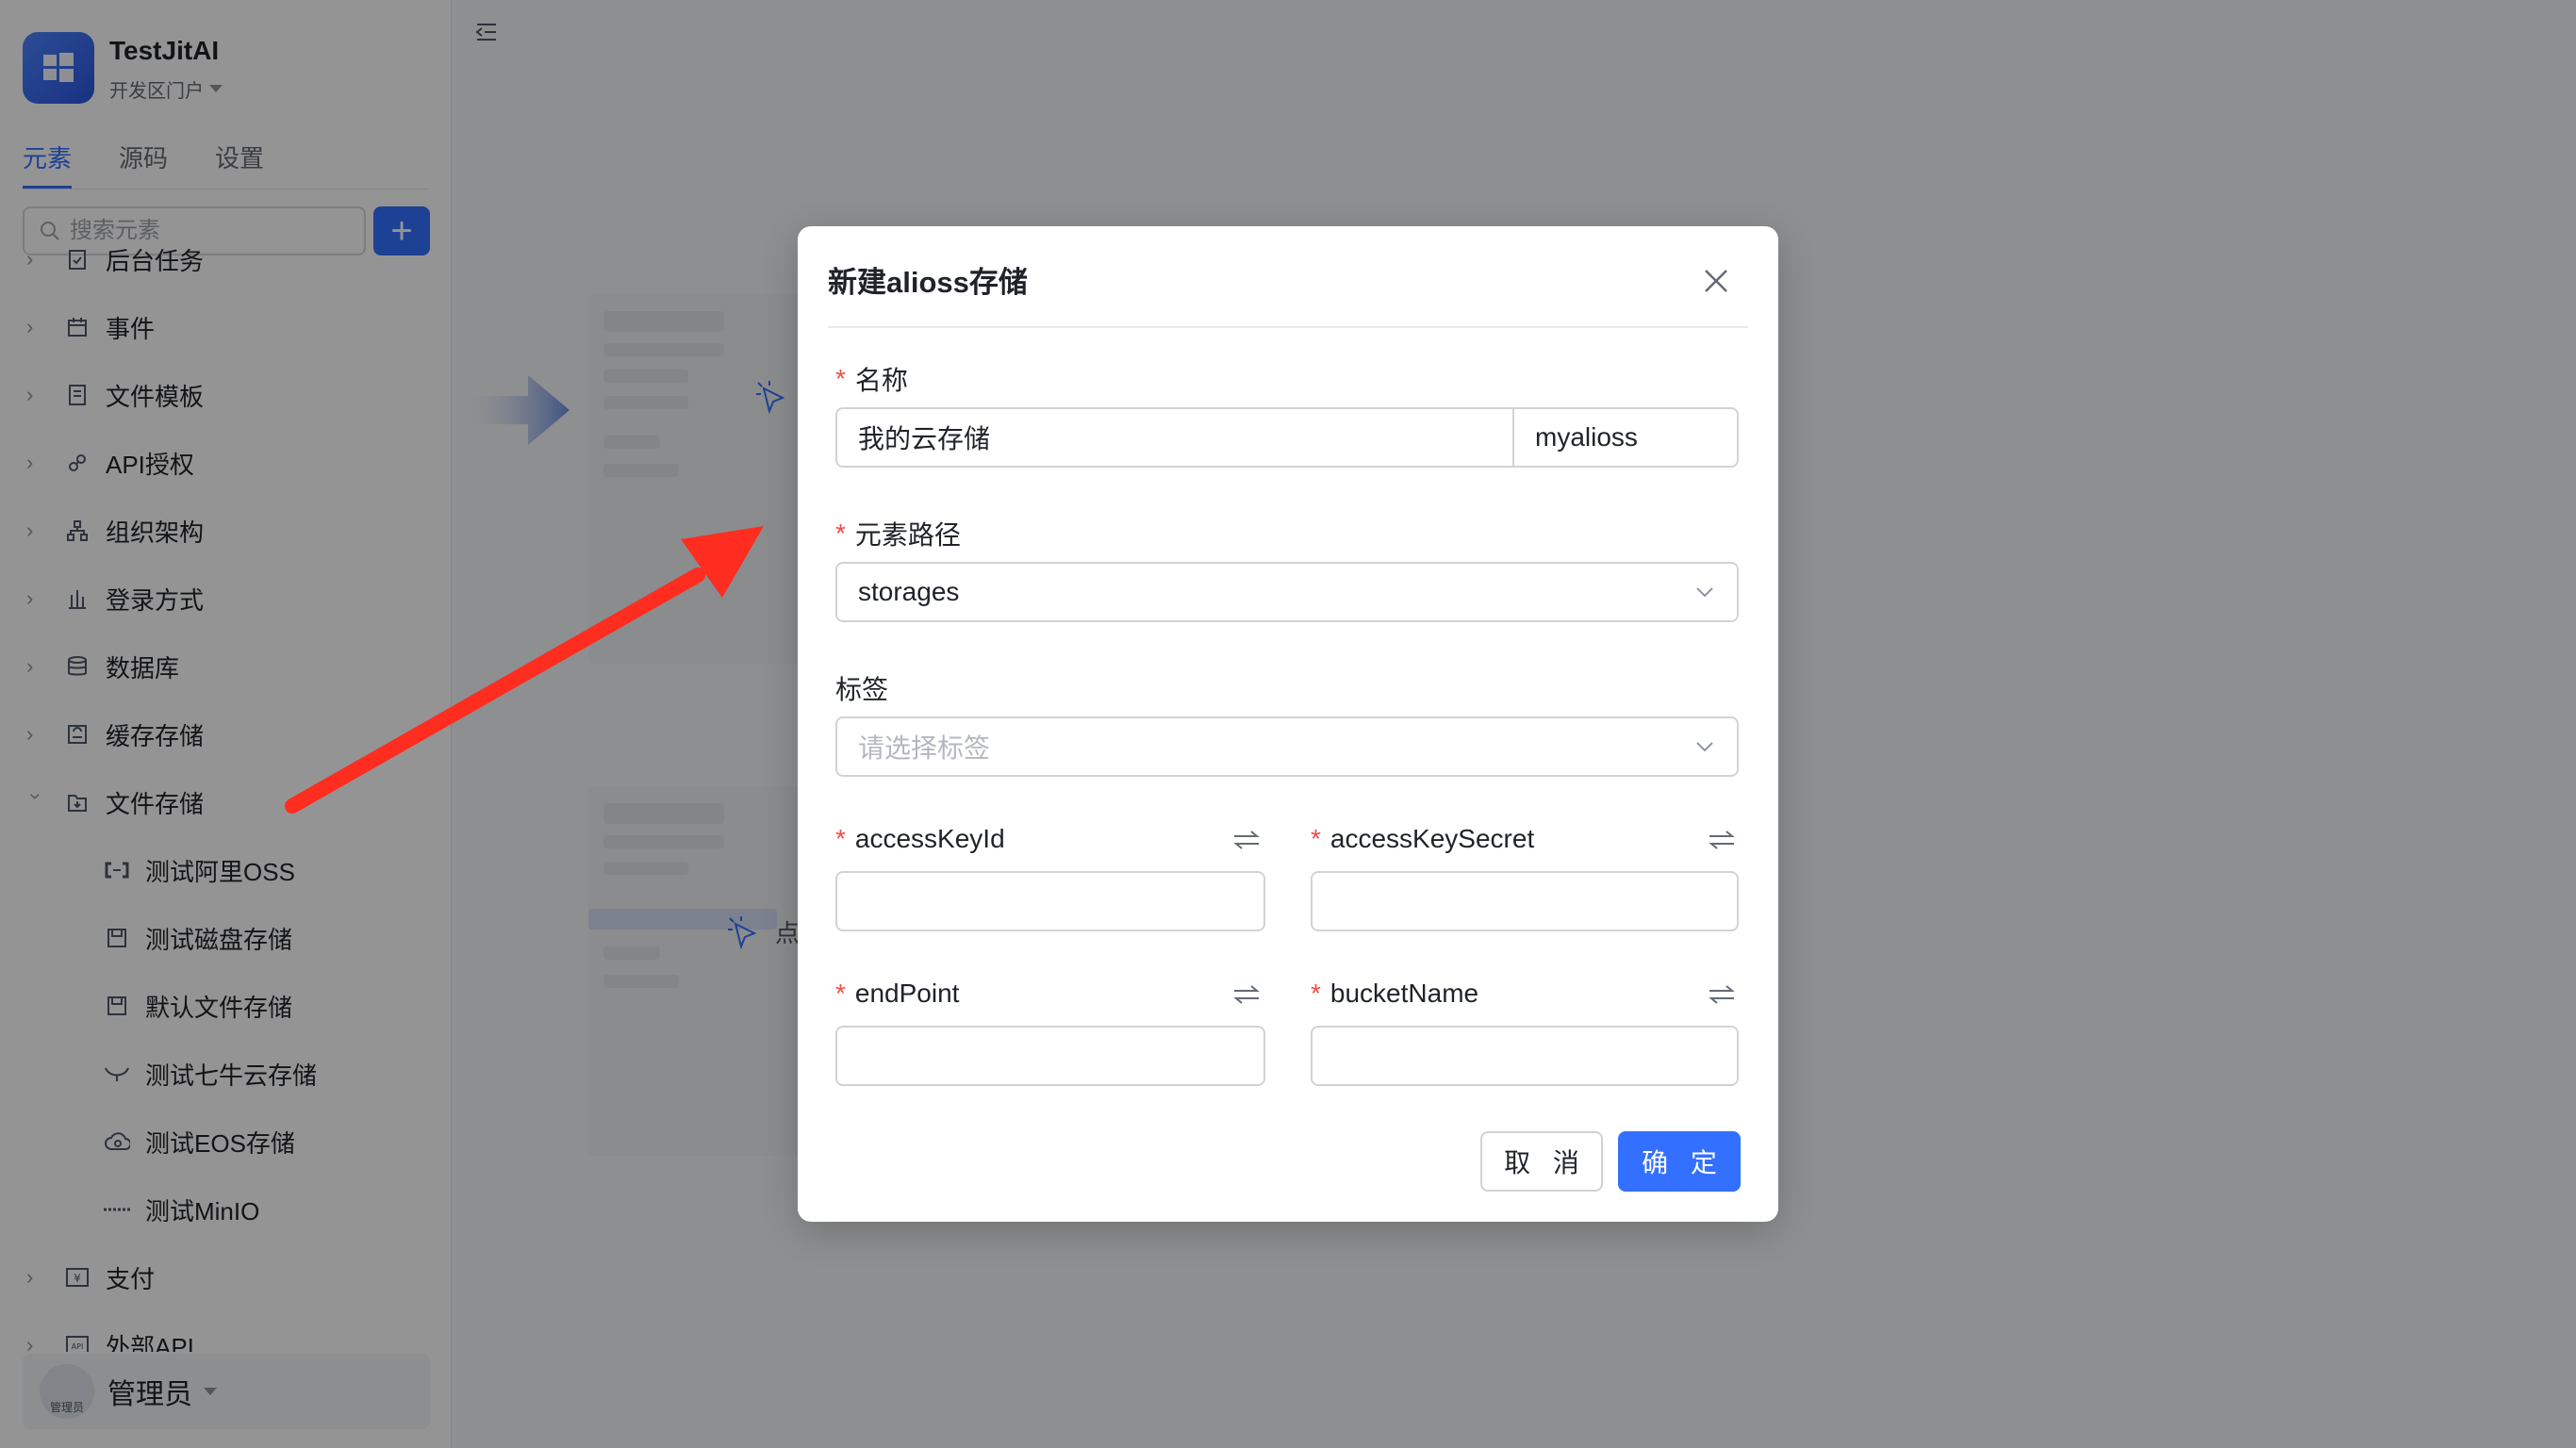  What do you see at coordinates (1541, 1161) in the screenshot?
I see `cancel-button: 取 消` at bounding box center [1541, 1161].